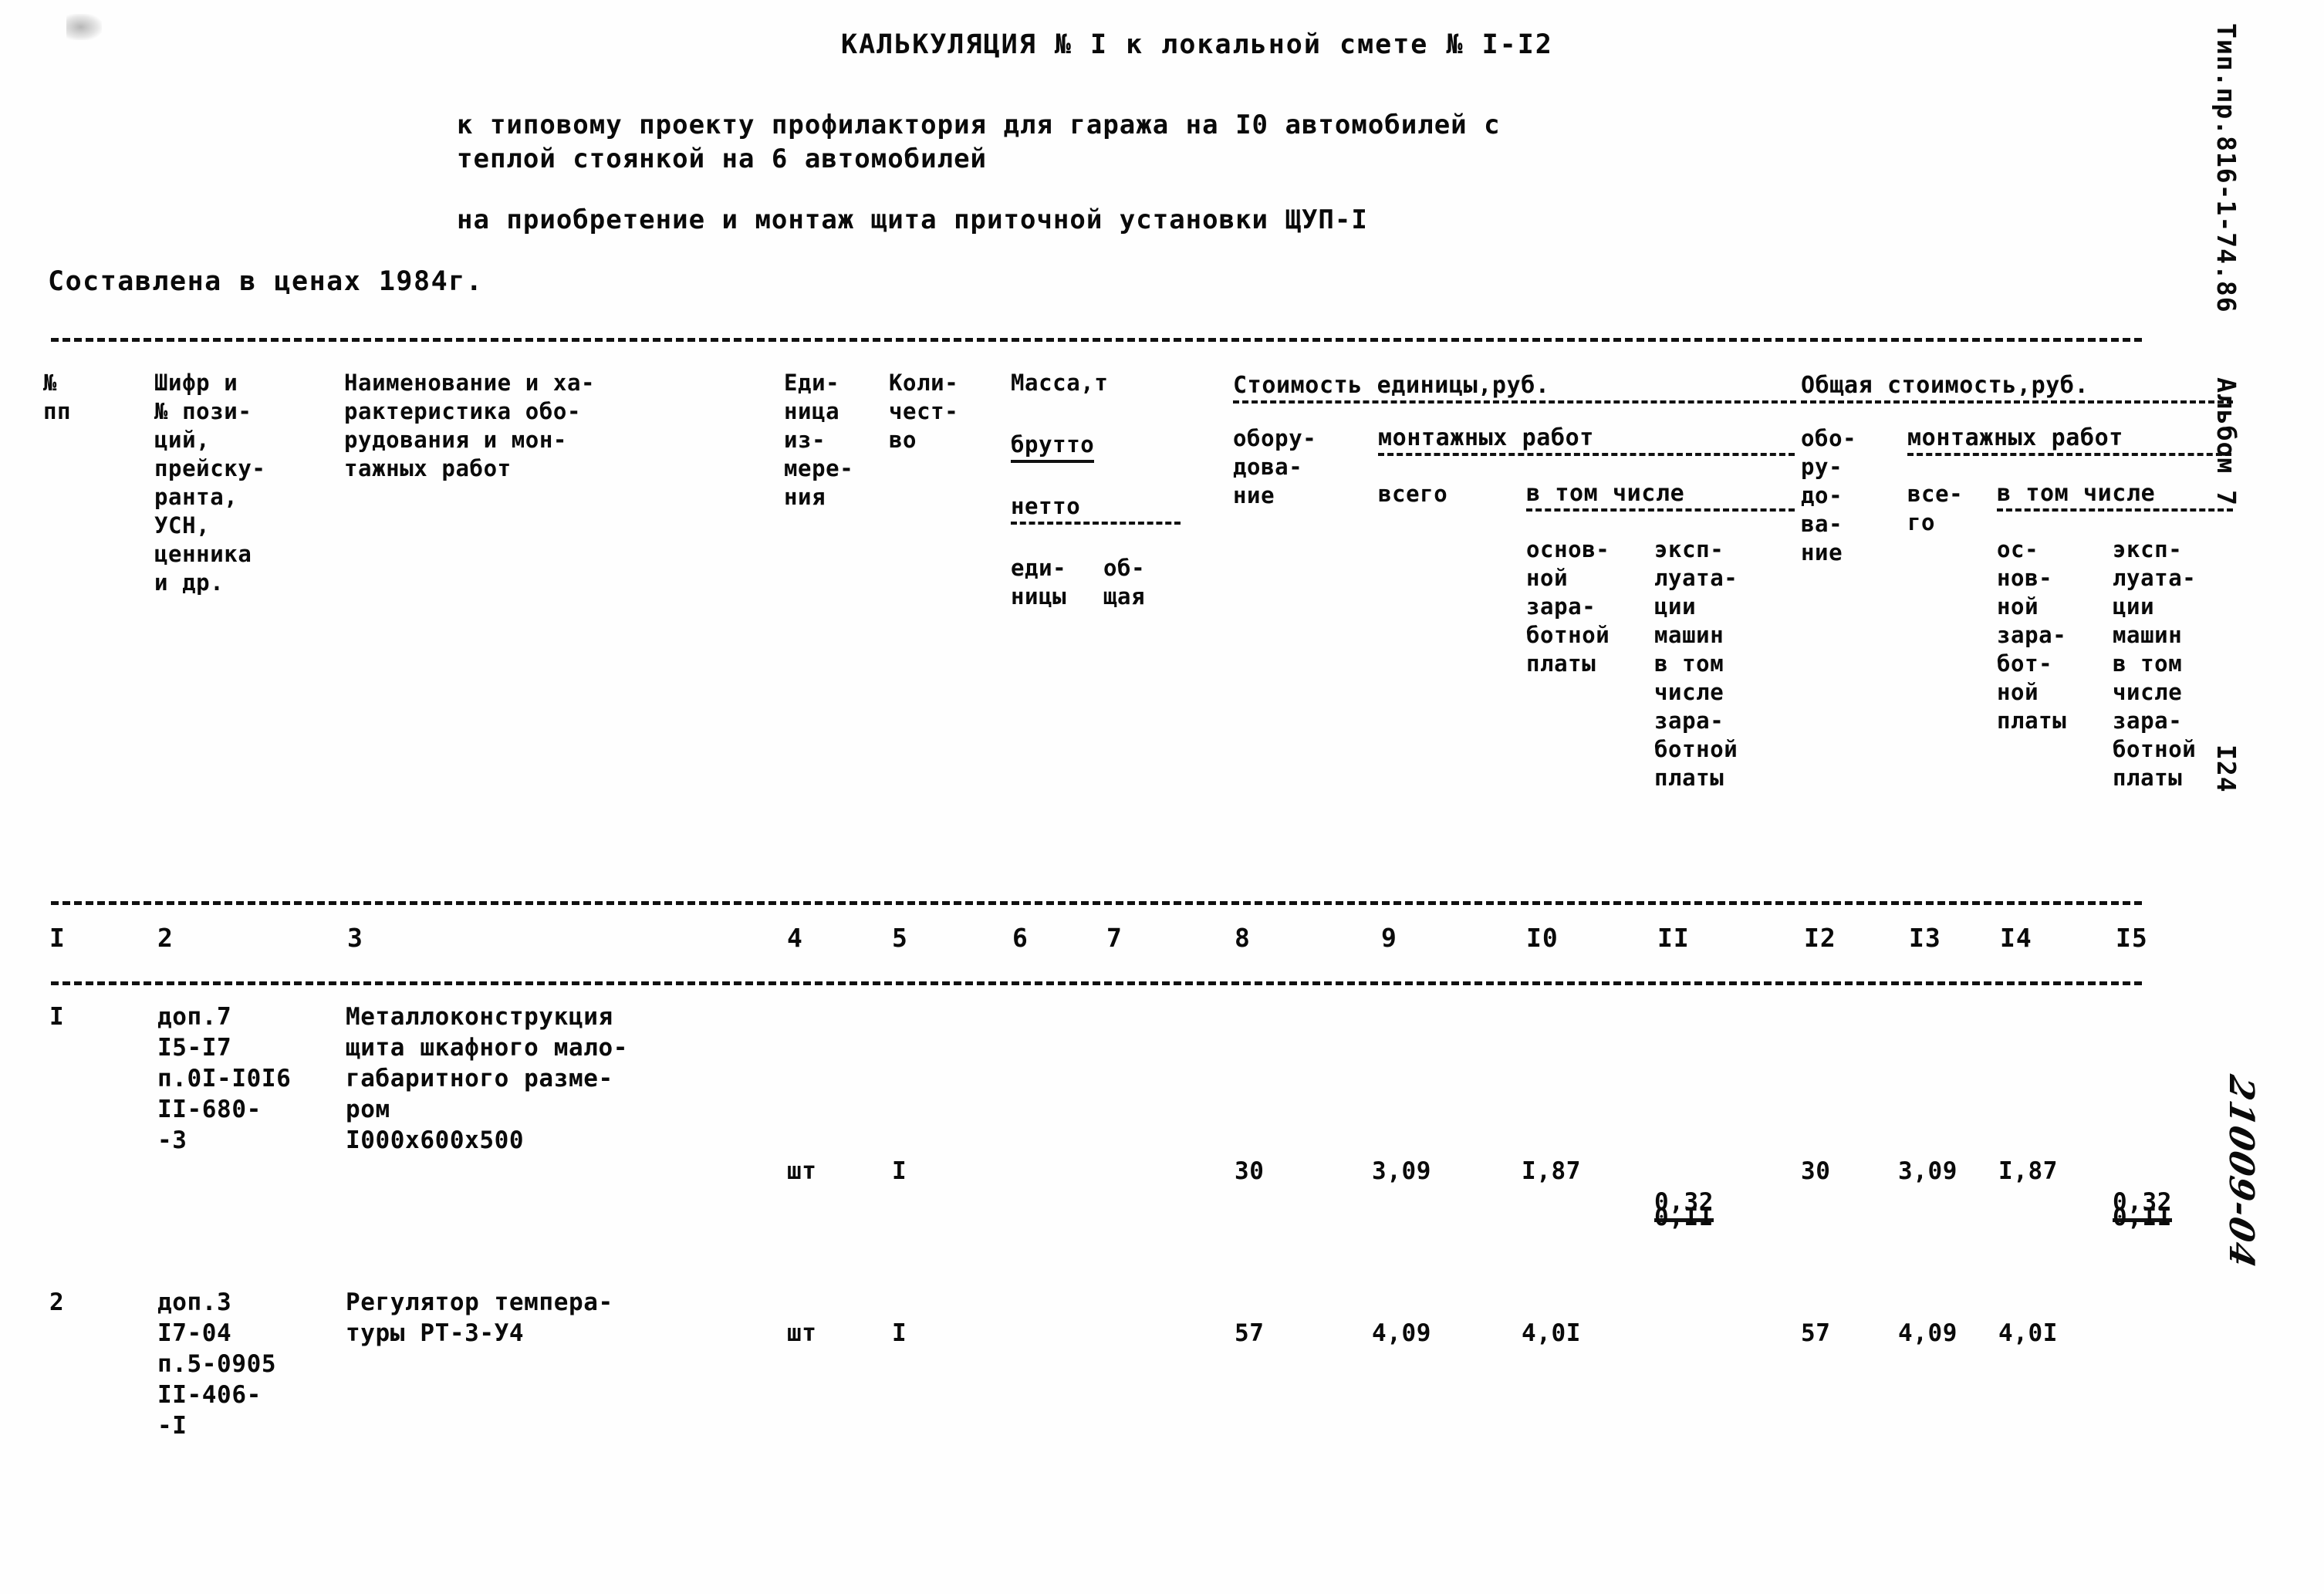 This screenshot has width=2324, height=1594. Describe the element at coordinates (1197, 44) in the screenshot. I see `page-title: КАЛЬКУЛЯЦИЯ № I к локальной смете № I-I2` at that location.